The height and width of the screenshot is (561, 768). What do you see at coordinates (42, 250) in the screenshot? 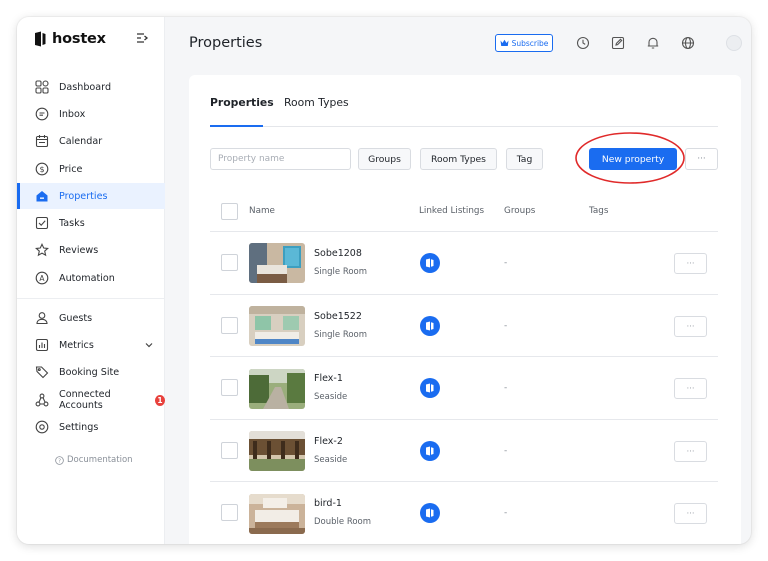
I see `star-icon` at bounding box center [42, 250].